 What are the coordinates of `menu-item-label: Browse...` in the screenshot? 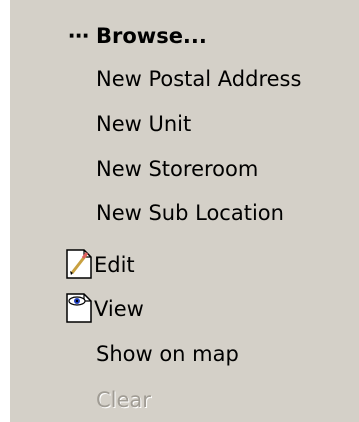 It's located at (151, 36).